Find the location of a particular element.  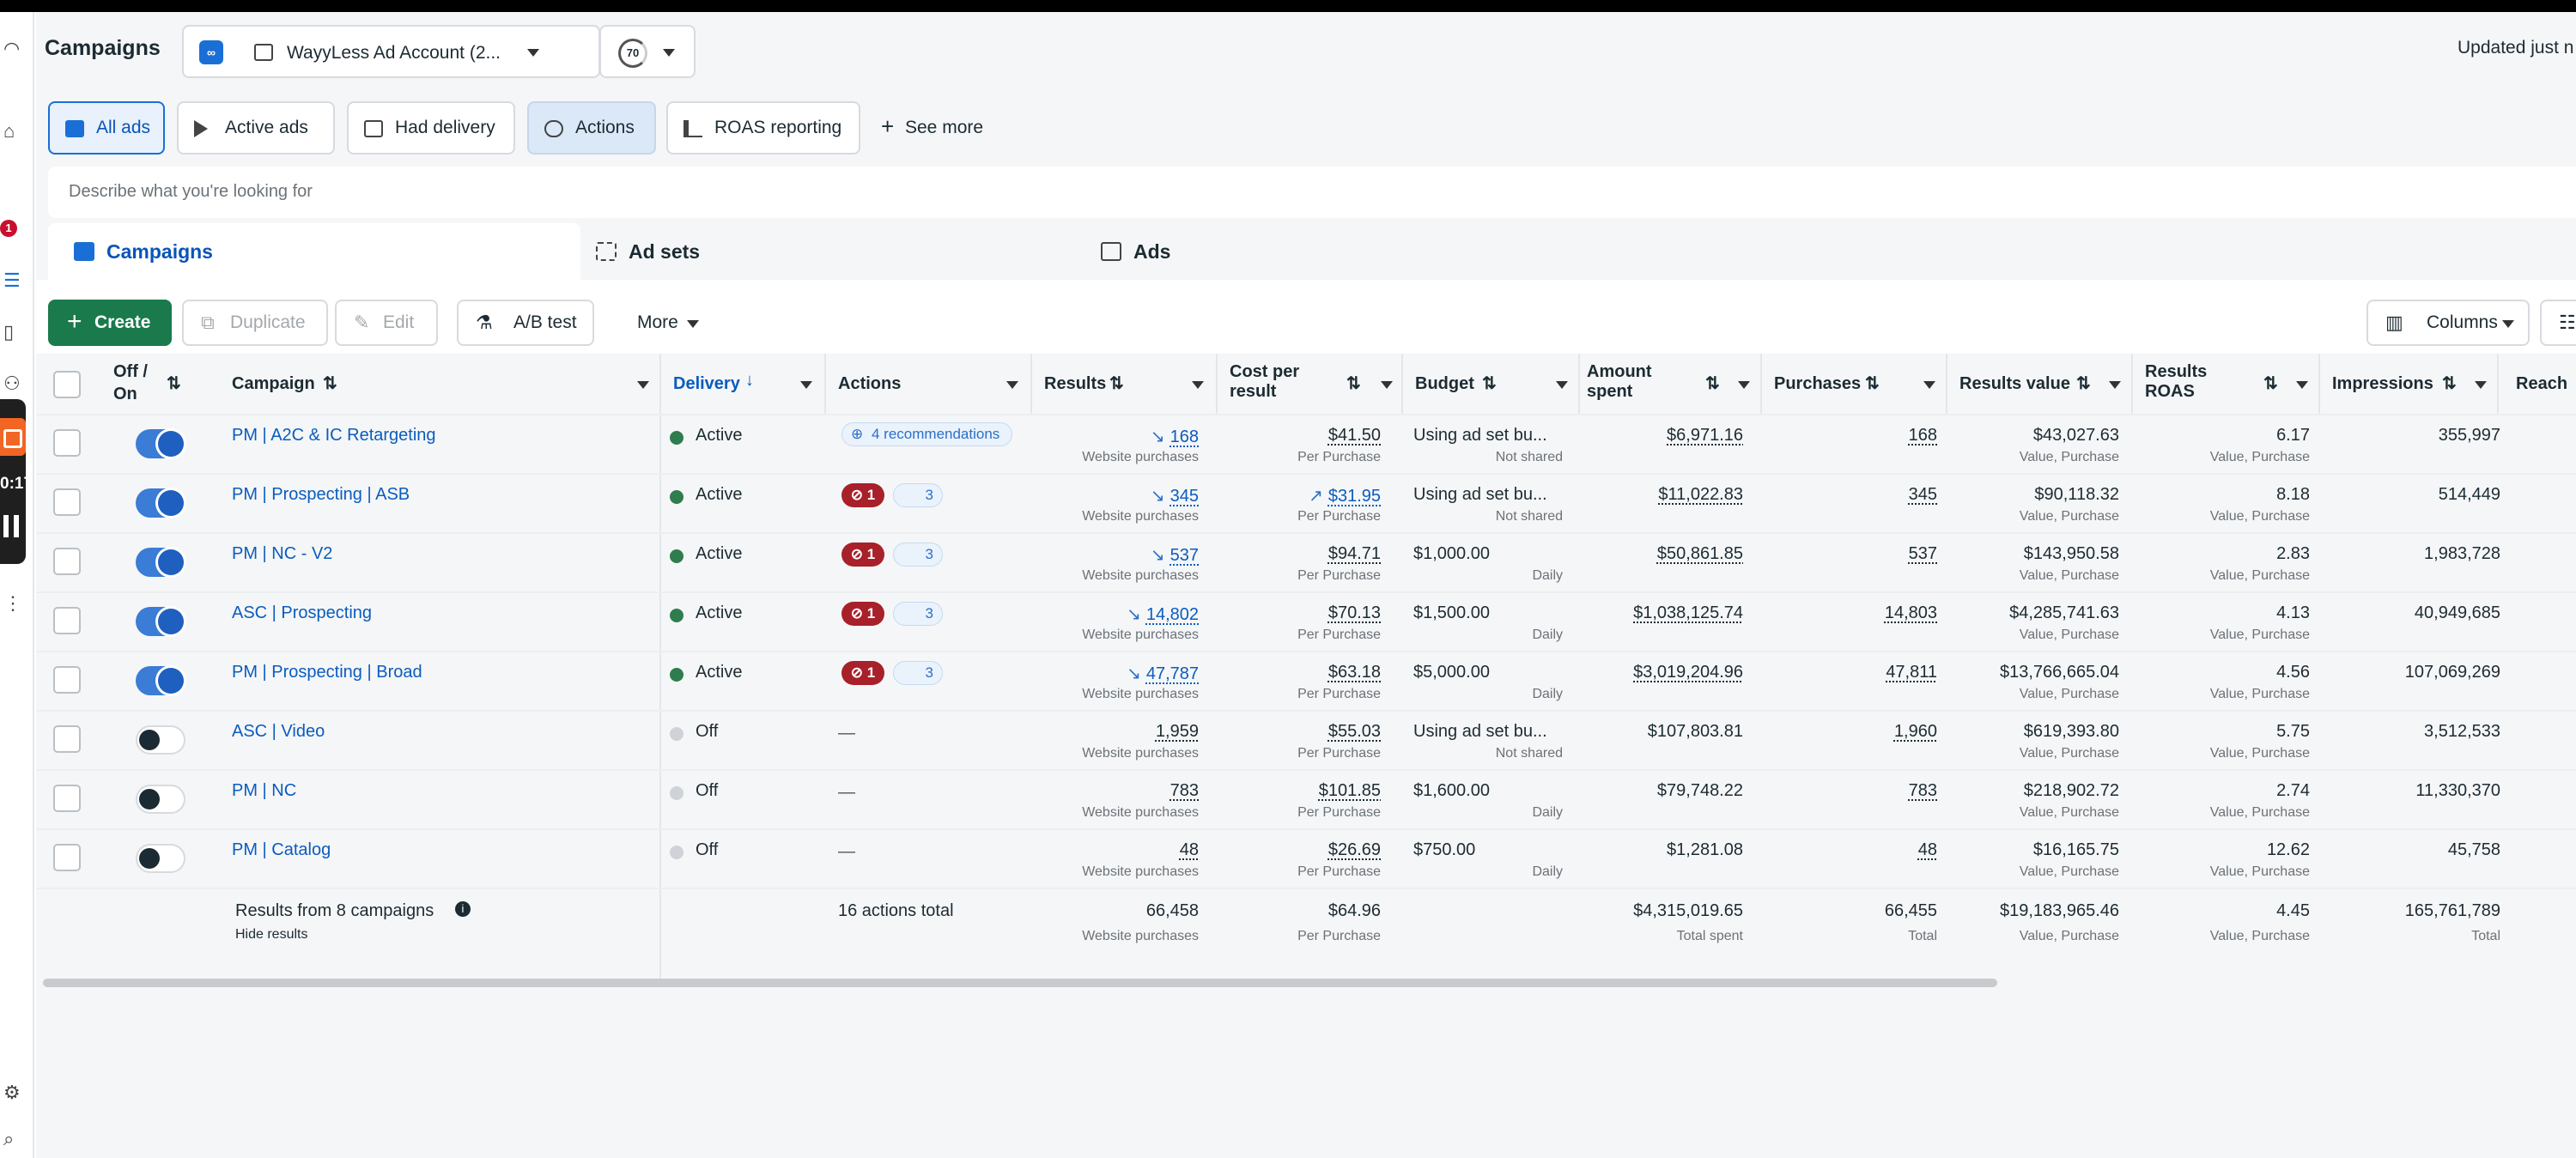

campaigns-list-icon: ☰ is located at coordinates (12, 280).